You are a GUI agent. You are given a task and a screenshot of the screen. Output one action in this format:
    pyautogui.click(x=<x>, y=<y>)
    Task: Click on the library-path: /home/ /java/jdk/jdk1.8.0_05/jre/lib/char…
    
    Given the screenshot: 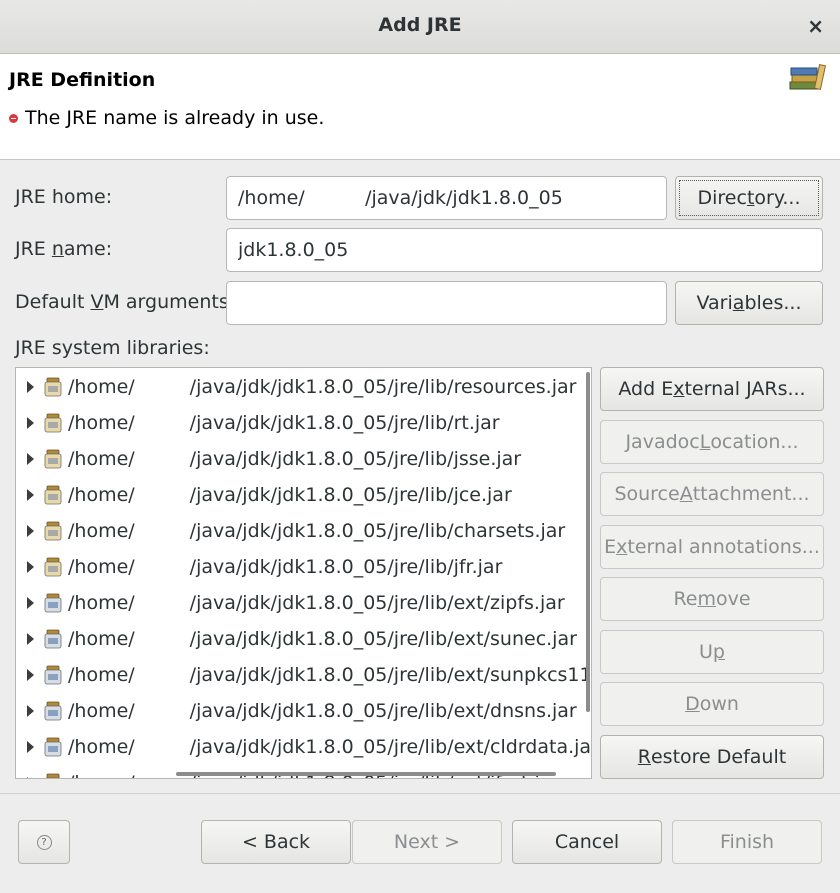 What is the action you would take?
    pyautogui.click(x=316, y=531)
    